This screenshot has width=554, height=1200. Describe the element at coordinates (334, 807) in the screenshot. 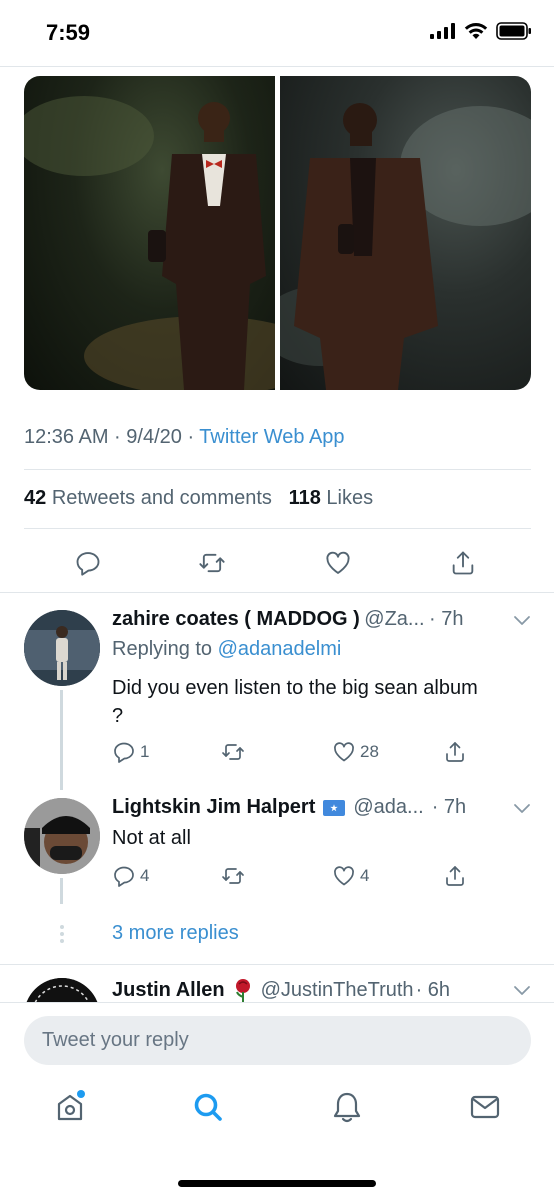

I see `somalia-flag-icon` at that location.